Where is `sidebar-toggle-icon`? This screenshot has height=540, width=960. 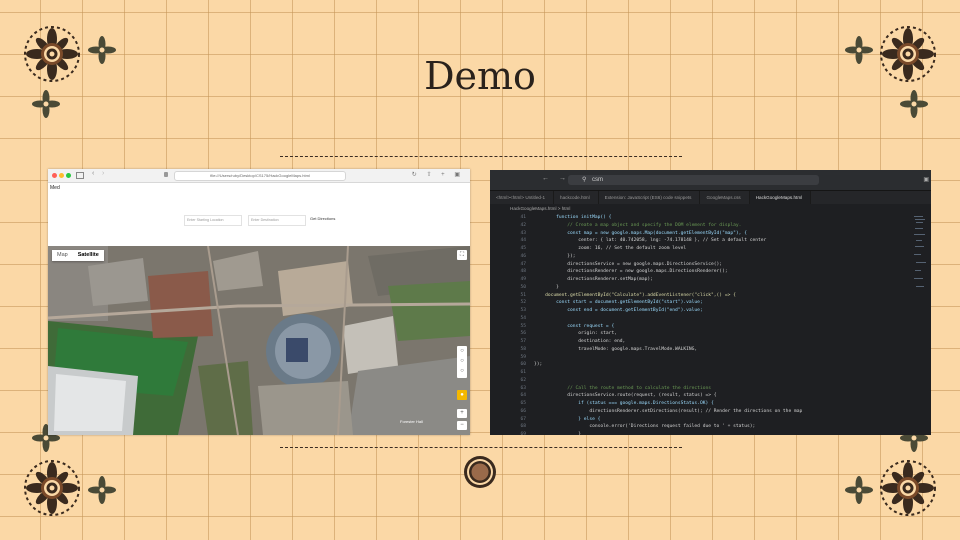
sidebar-toggle-icon is located at coordinates (80, 175).